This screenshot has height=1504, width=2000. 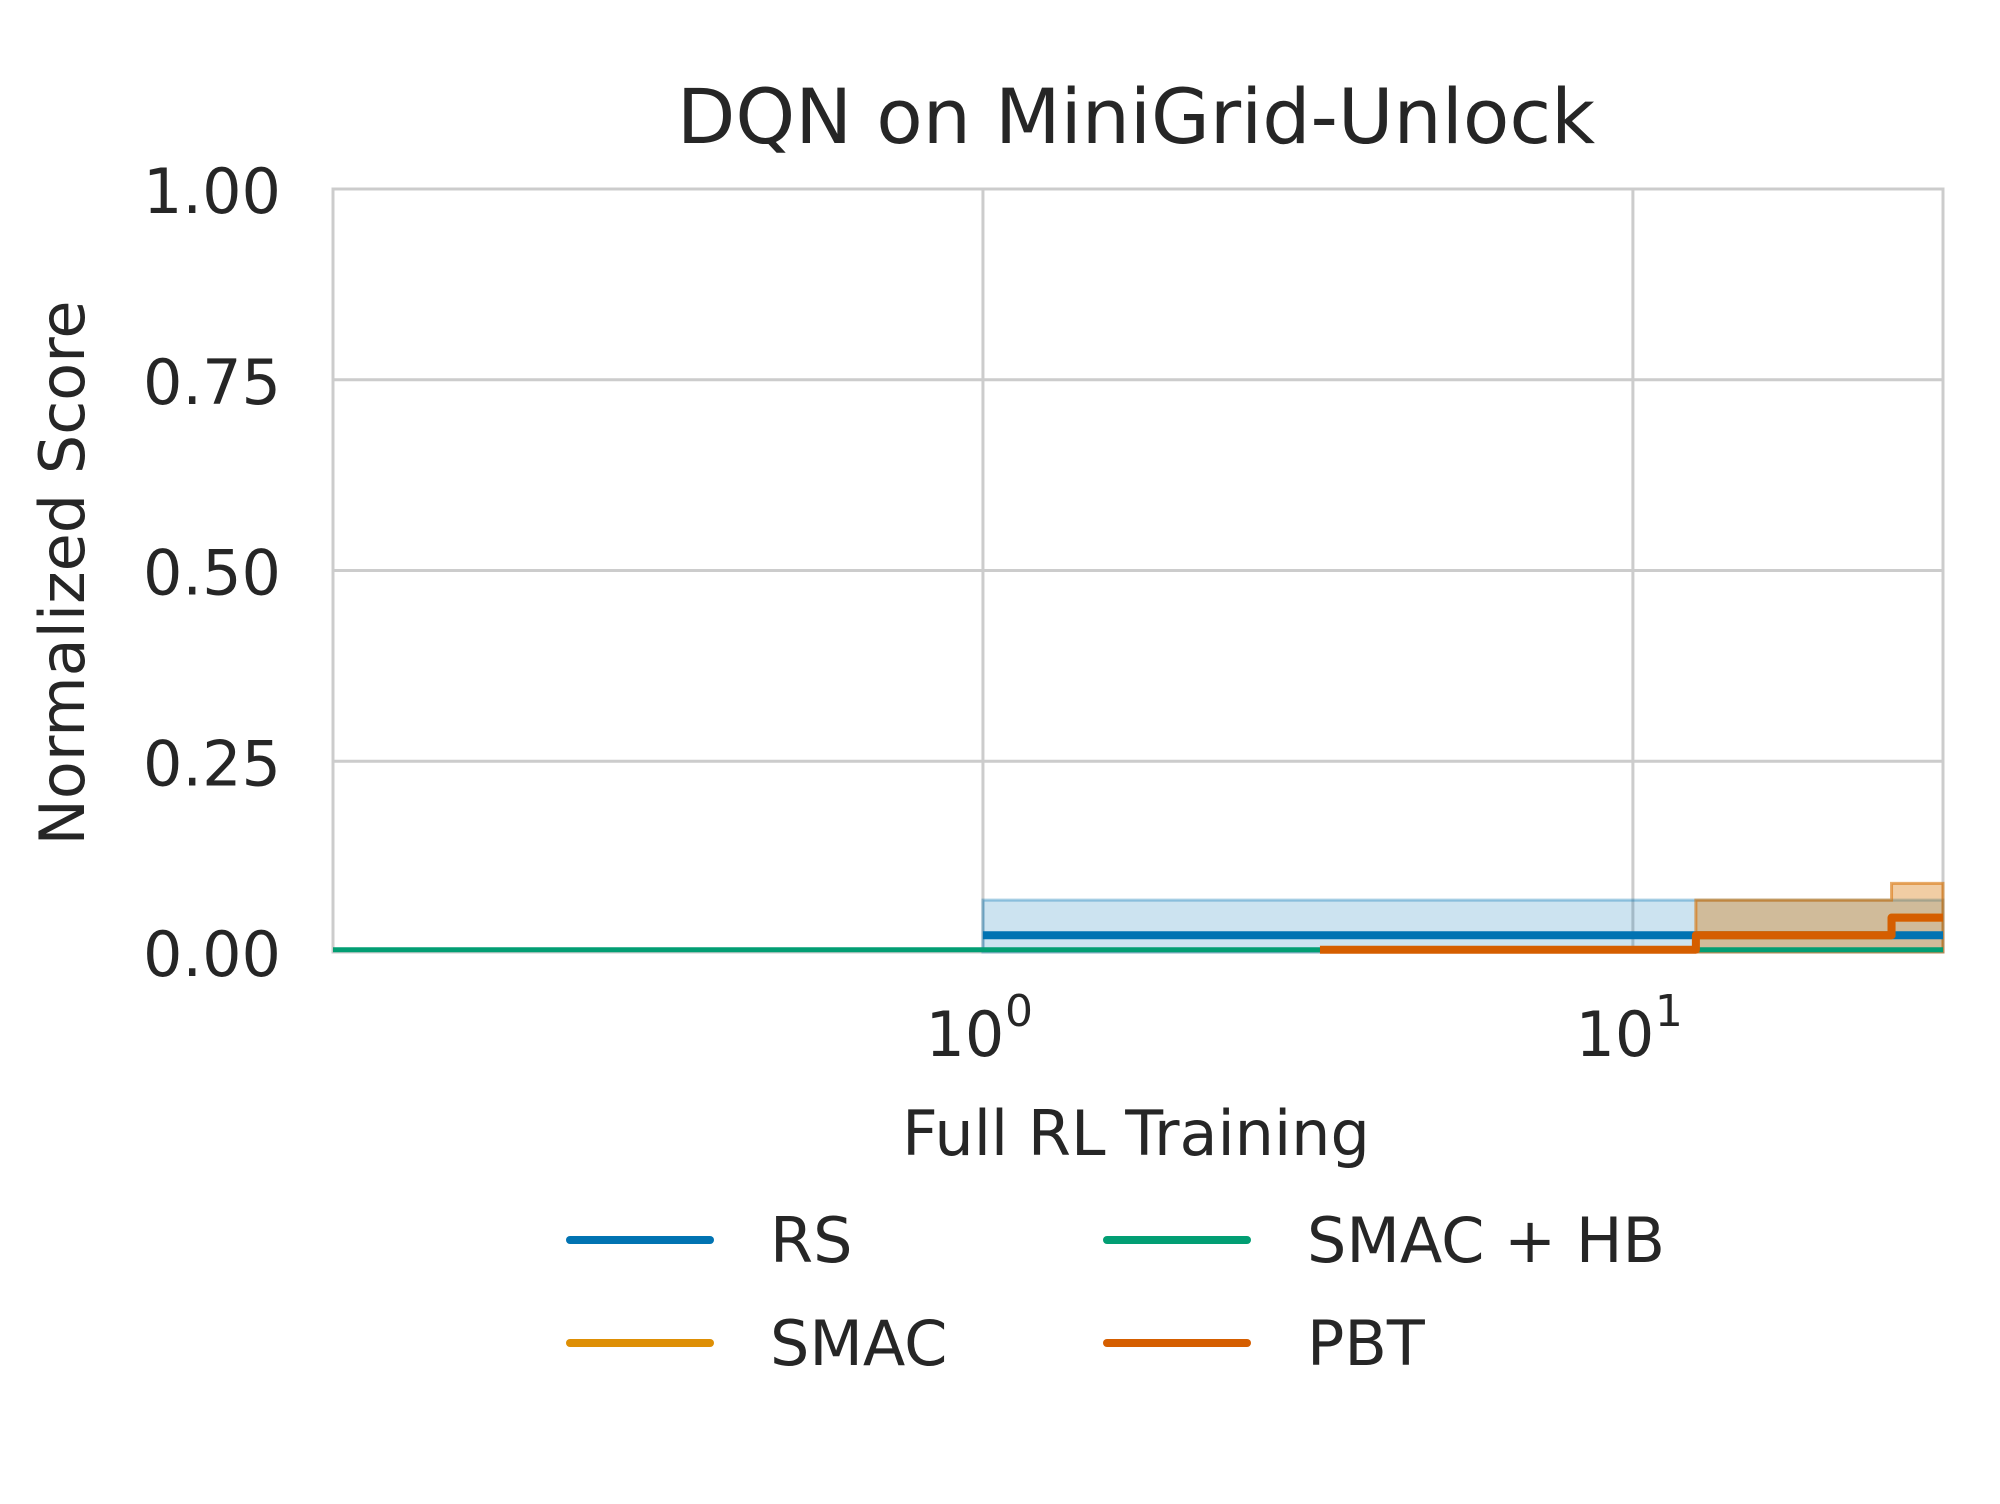 What do you see at coordinates (1136, 1133) in the screenshot?
I see `x-axis-label: Full RL Training` at bounding box center [1136, 1133].